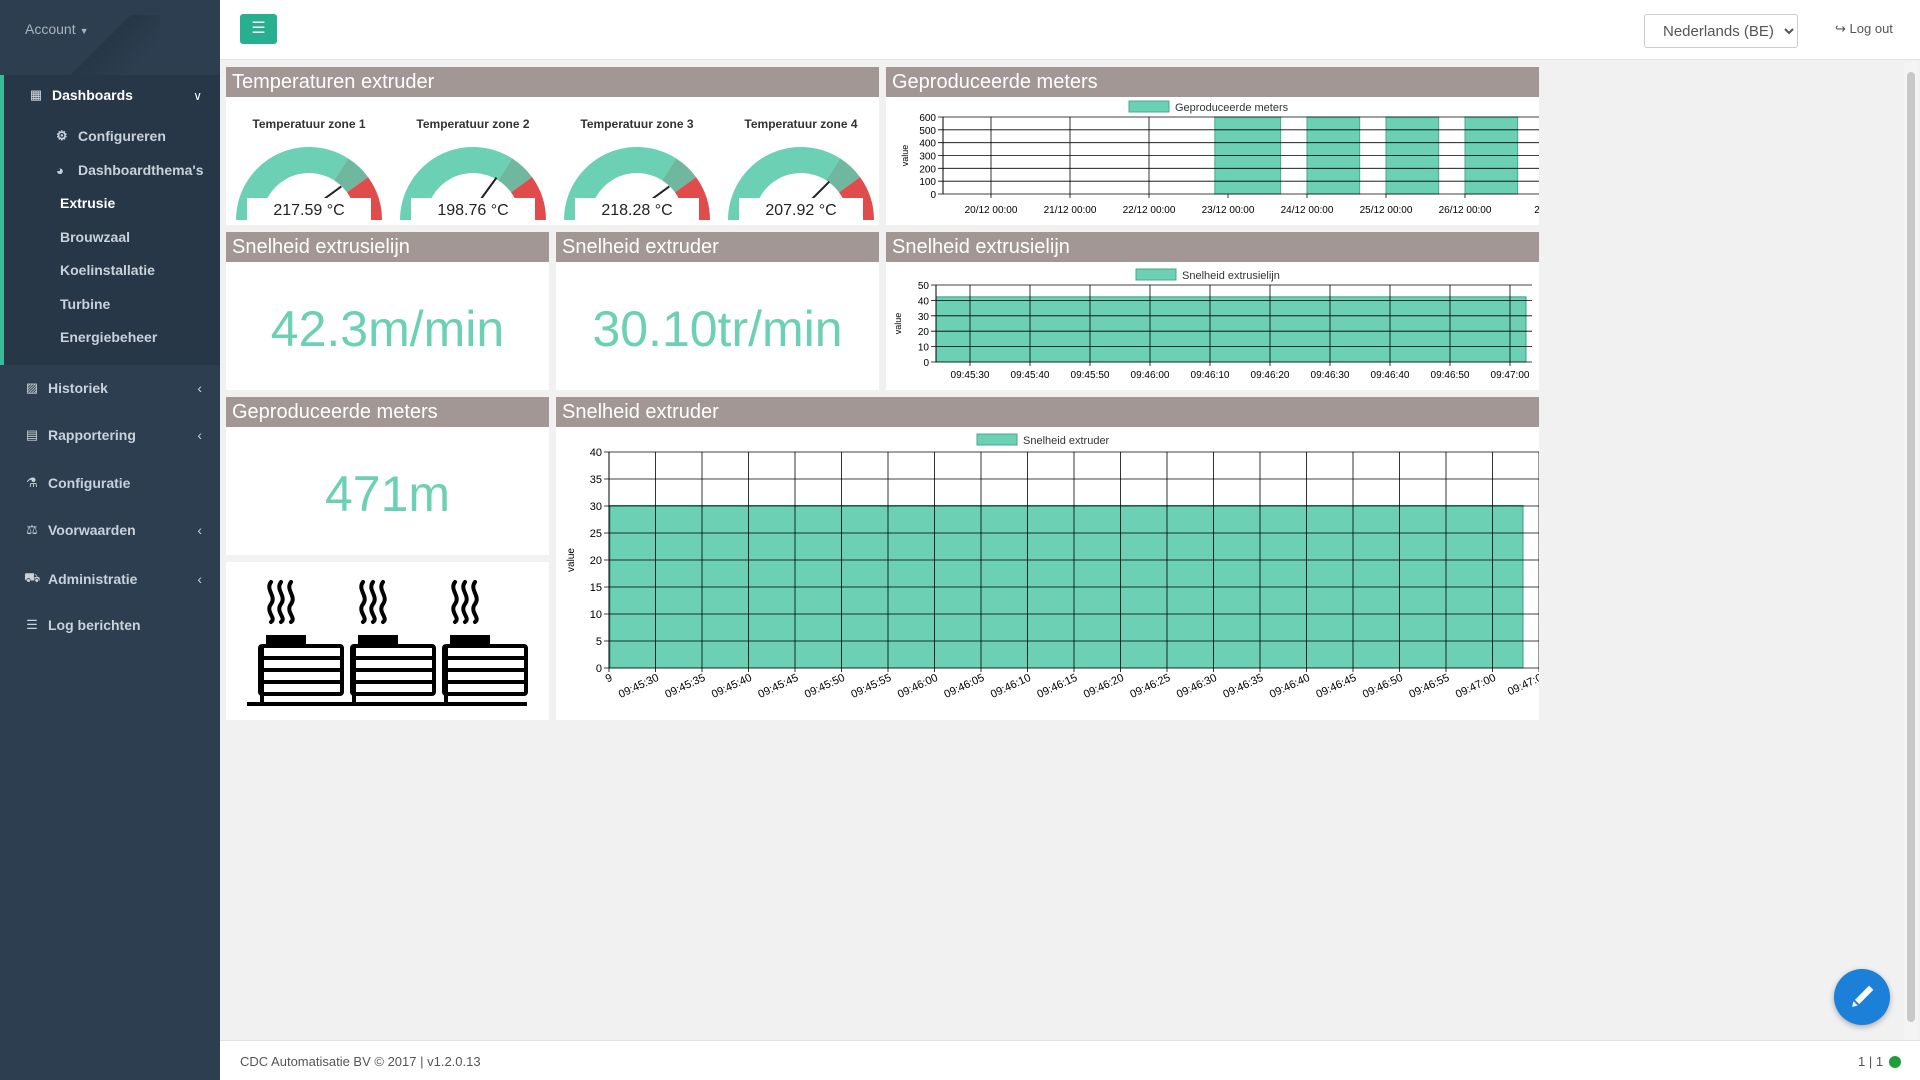  What do you see at coordinates (924, 301) in the screenshot?
I see `y-tick-label: 40` at bounding box center [924, 301].